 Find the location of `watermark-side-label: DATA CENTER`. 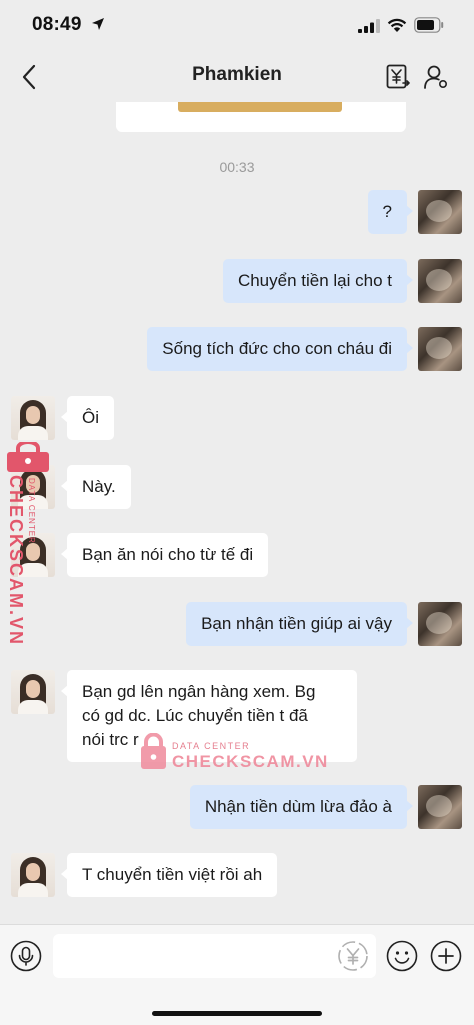

watermark-side-label: DATA CENTER is located at coordinates (31, 511).